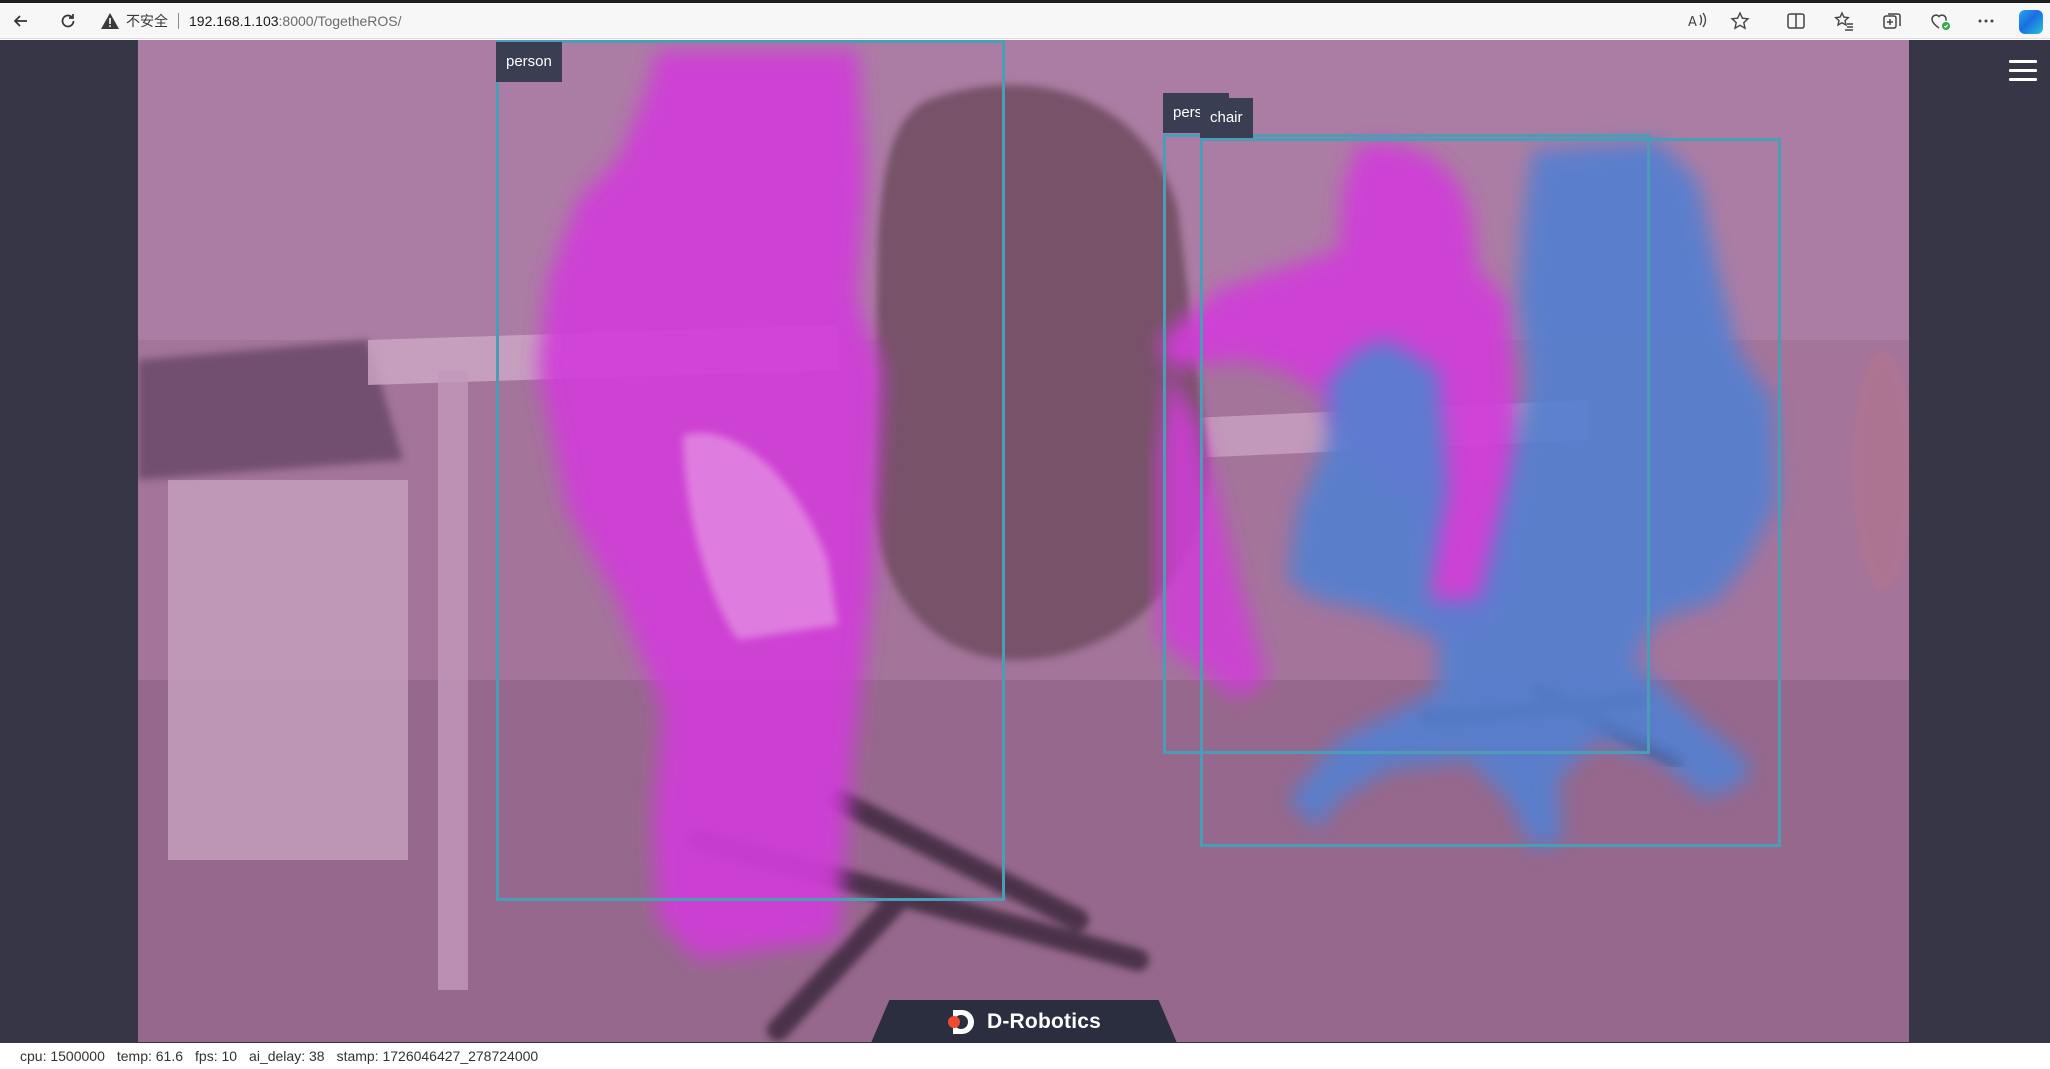 This screenshot has height=1069, width=2050. I want to click on warning-icon, so click(110, 21).